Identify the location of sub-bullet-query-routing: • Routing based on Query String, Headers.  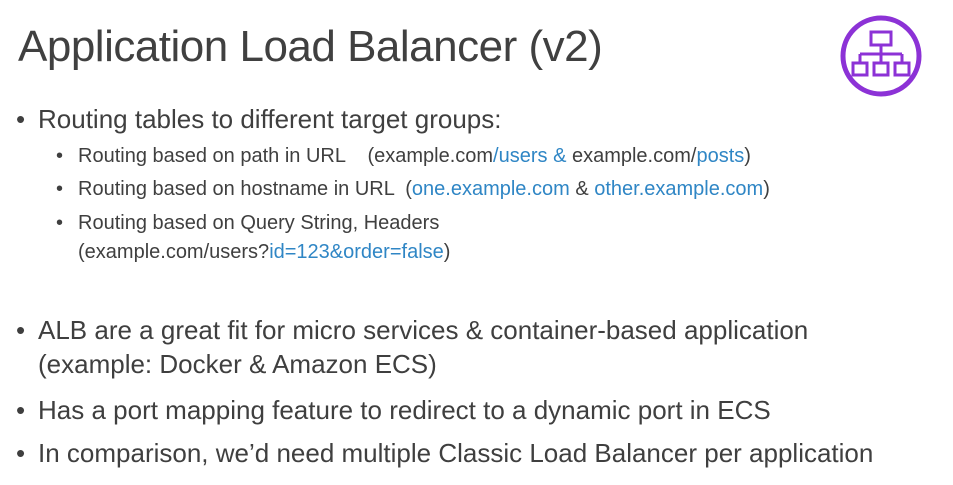
(248, 223).